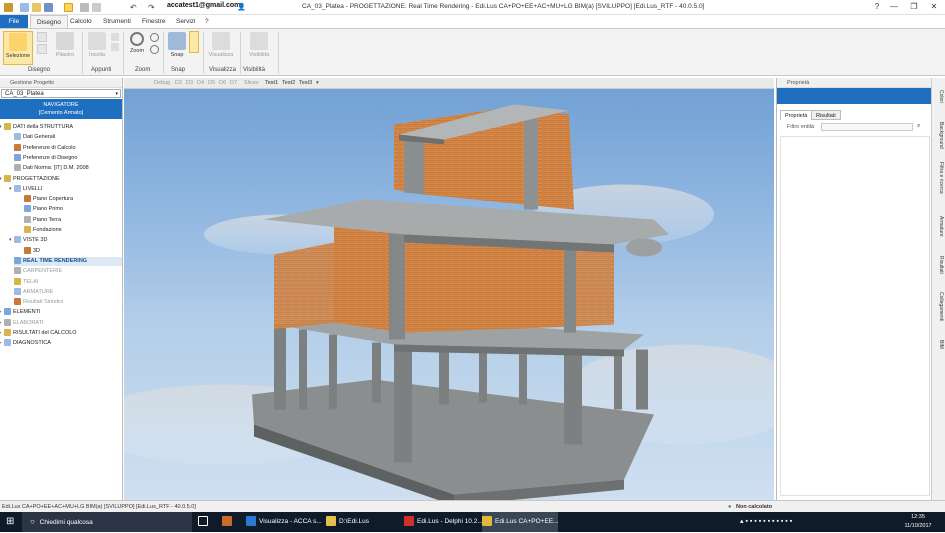 This screenshot has height=533, width=945. I want to click on d6-button: D6, so click(222, 83).